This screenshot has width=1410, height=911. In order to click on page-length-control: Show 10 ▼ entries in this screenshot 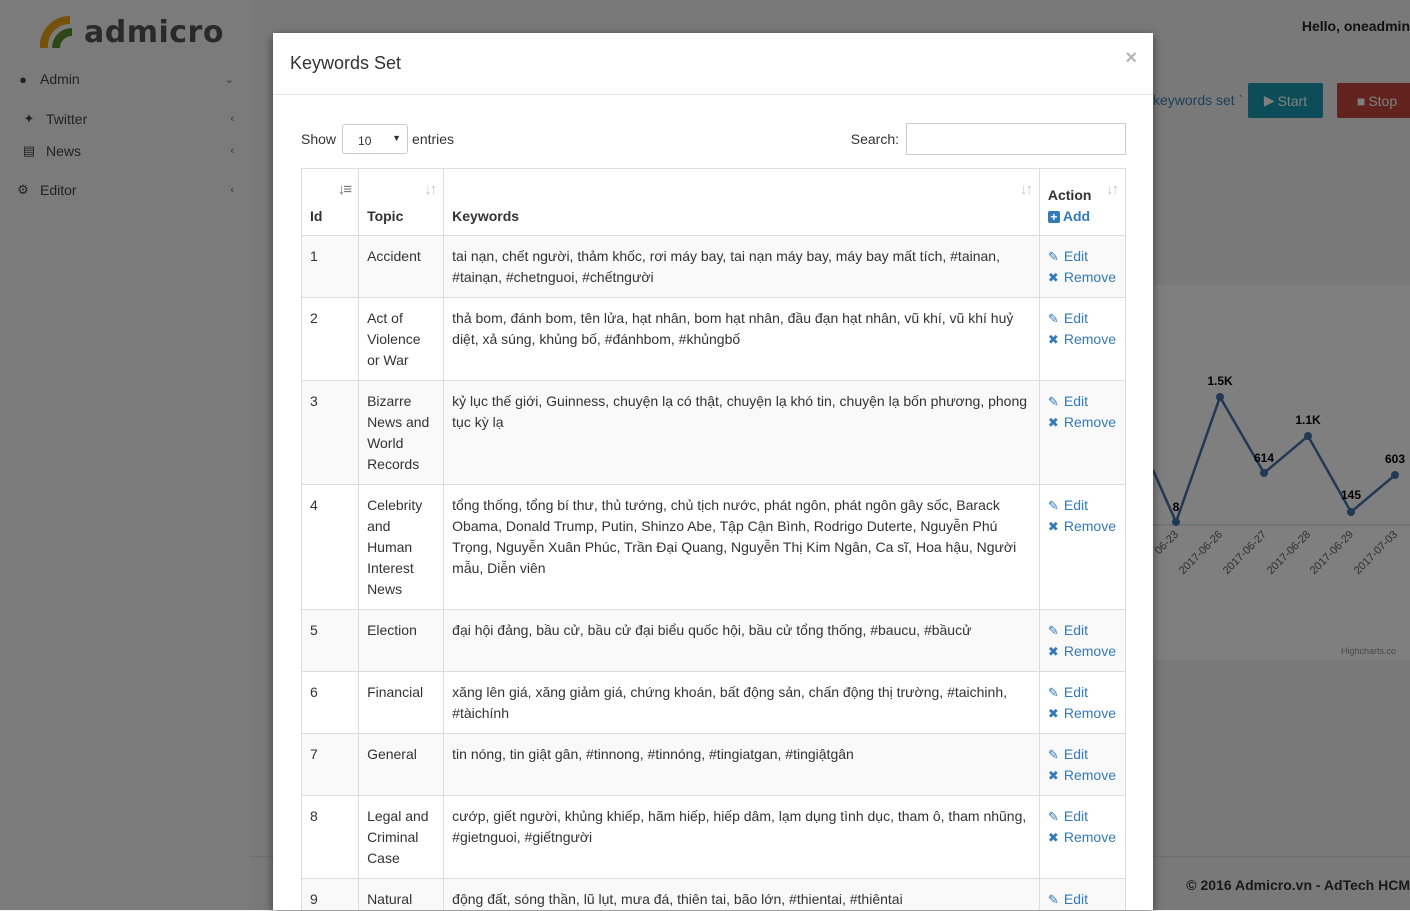, I will do `click(377, 139)`.